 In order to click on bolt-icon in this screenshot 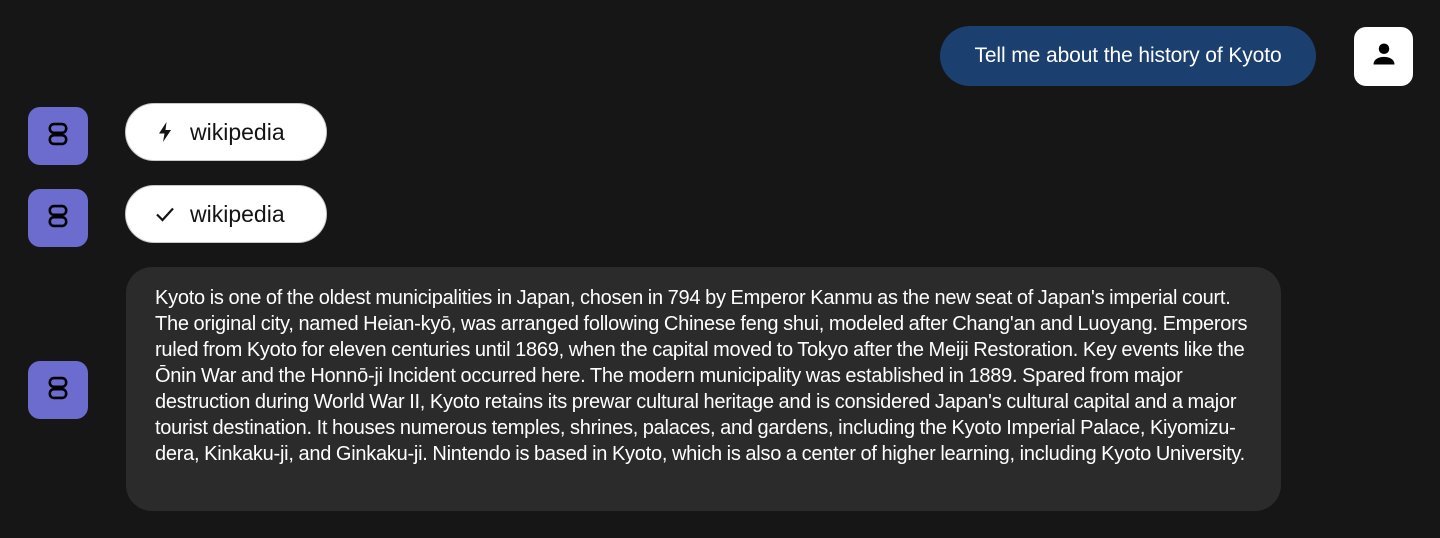, I will do `click(165, 132)`.